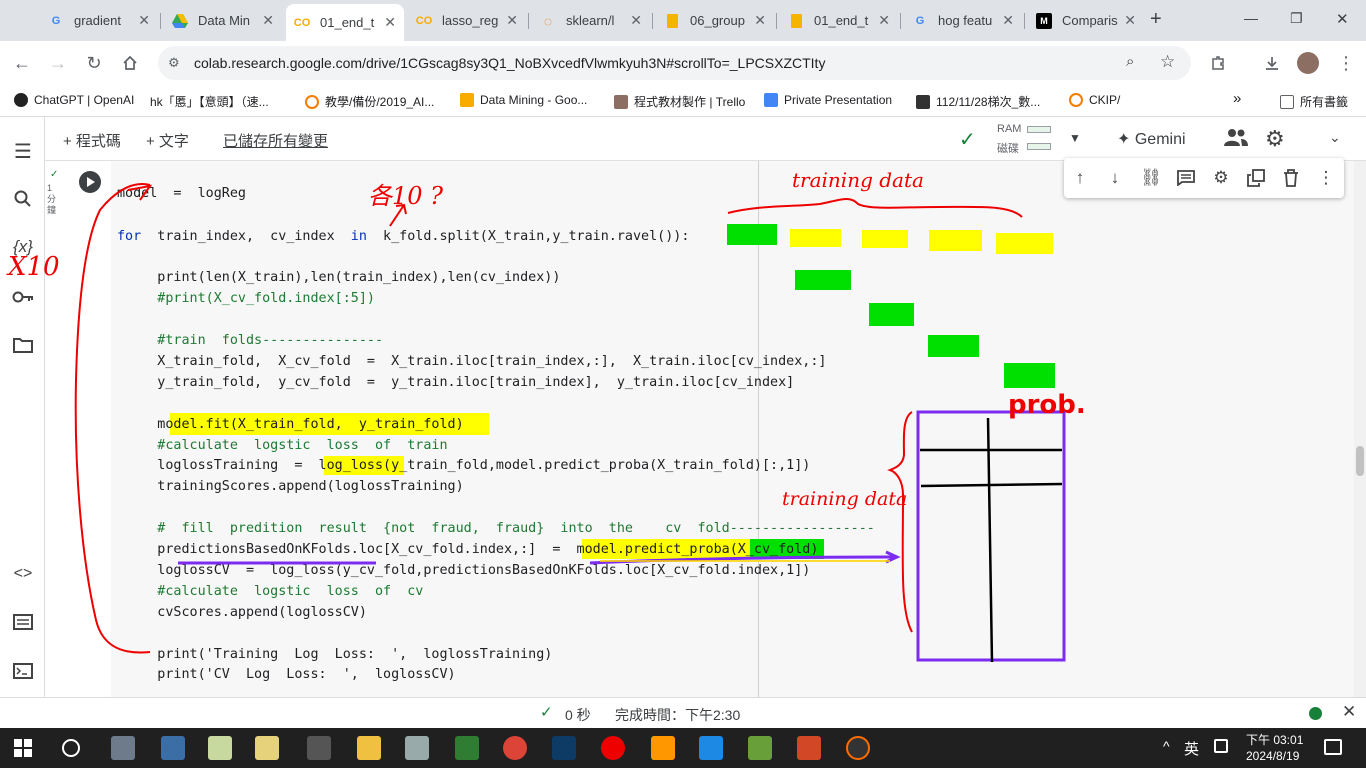 The image size is (1366, 768). What do you see at coordinates (875, 207) in the screenshot?
I see `ink-brace-top` at bounding box center [875, 207].